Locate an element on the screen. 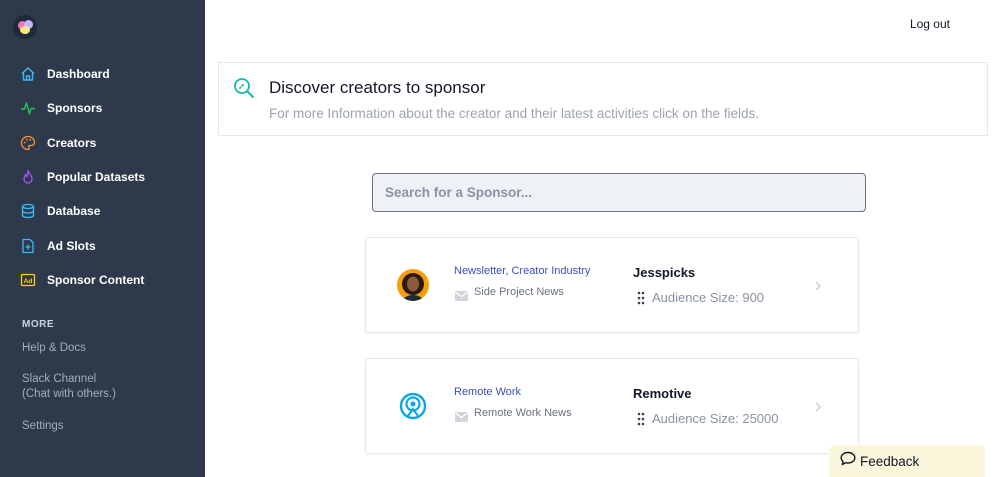 The image size is (1000, 477). svg-text: Ad is located at coordinates (28, 281).